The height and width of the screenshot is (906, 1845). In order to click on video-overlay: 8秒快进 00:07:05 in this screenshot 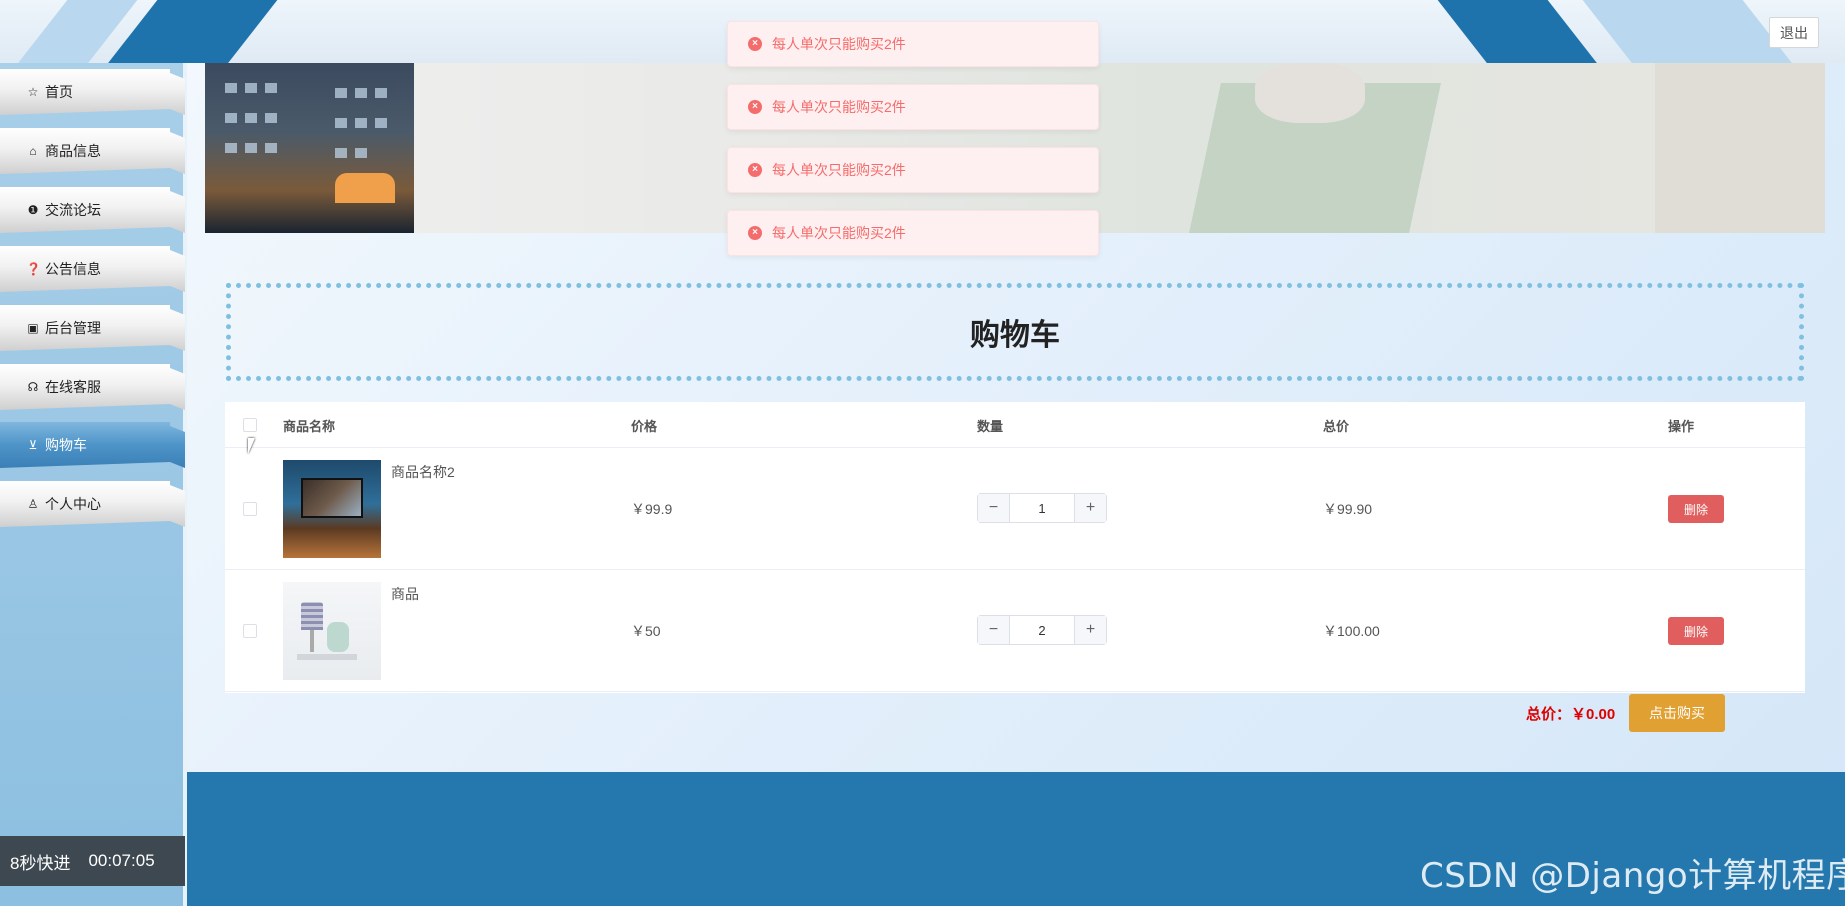, I will do `click(92, 861)`.